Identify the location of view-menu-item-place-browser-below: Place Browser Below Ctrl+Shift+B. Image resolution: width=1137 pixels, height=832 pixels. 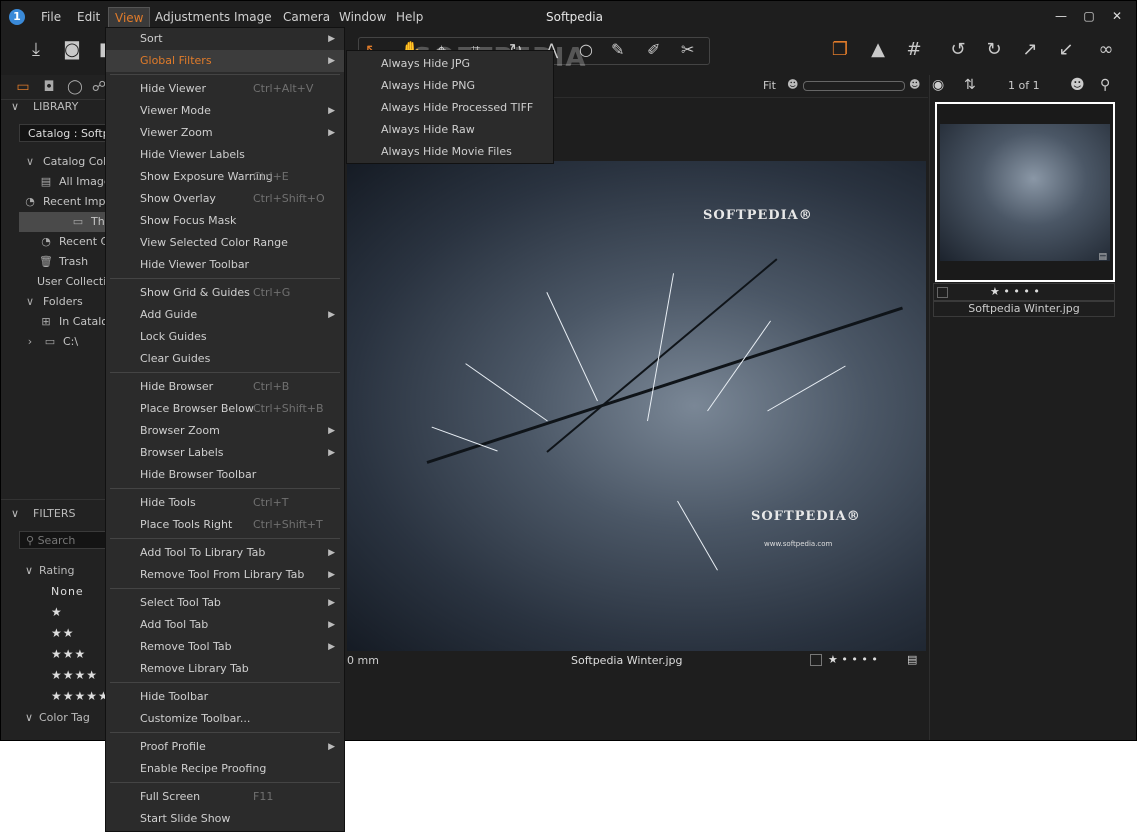
(225, 409).